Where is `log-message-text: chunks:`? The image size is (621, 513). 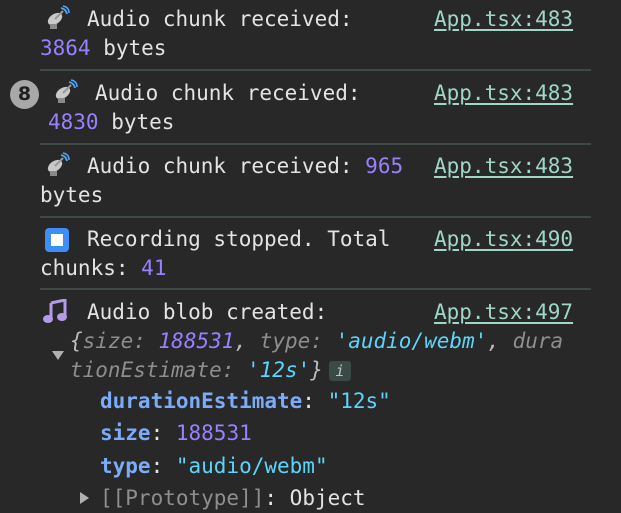
log-message-text: chunks: is located at coordinates (84, 268).